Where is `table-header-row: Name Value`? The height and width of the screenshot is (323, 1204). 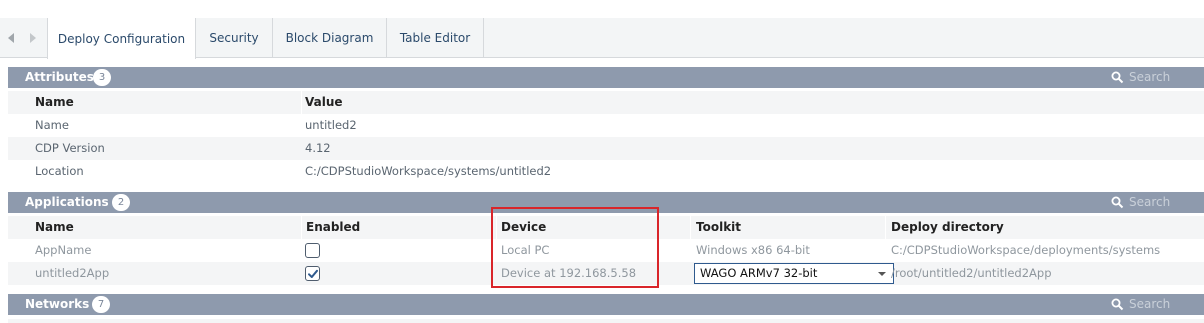 table-header-row: Name Value is located at coordinates (606, 102).